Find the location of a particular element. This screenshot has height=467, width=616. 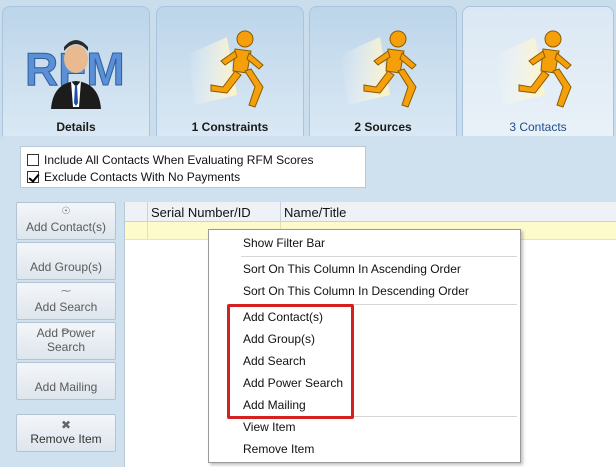

add-power-search-button: ⁓ Add Power Search is located at coordinates (66, 341).